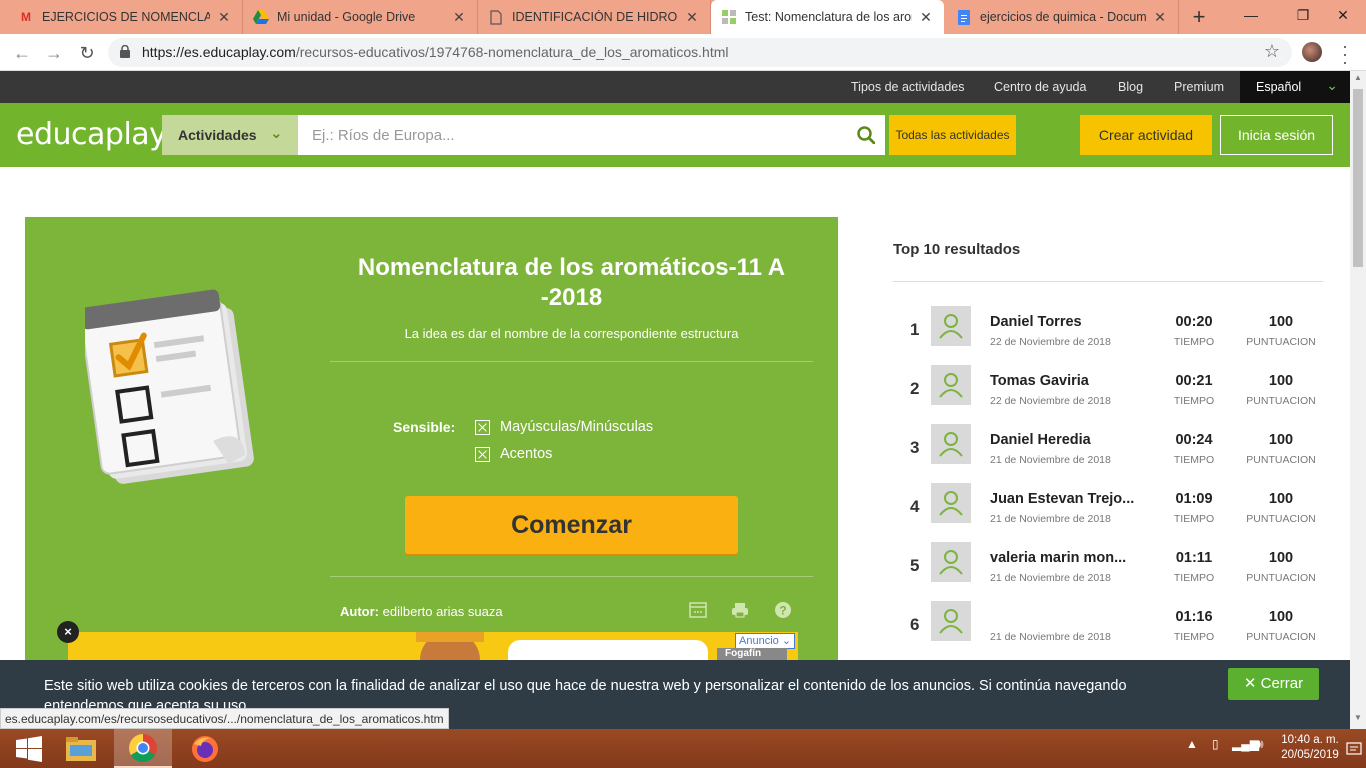  I want to click on author-name: edilberto arias suaza, so click(443, 611).